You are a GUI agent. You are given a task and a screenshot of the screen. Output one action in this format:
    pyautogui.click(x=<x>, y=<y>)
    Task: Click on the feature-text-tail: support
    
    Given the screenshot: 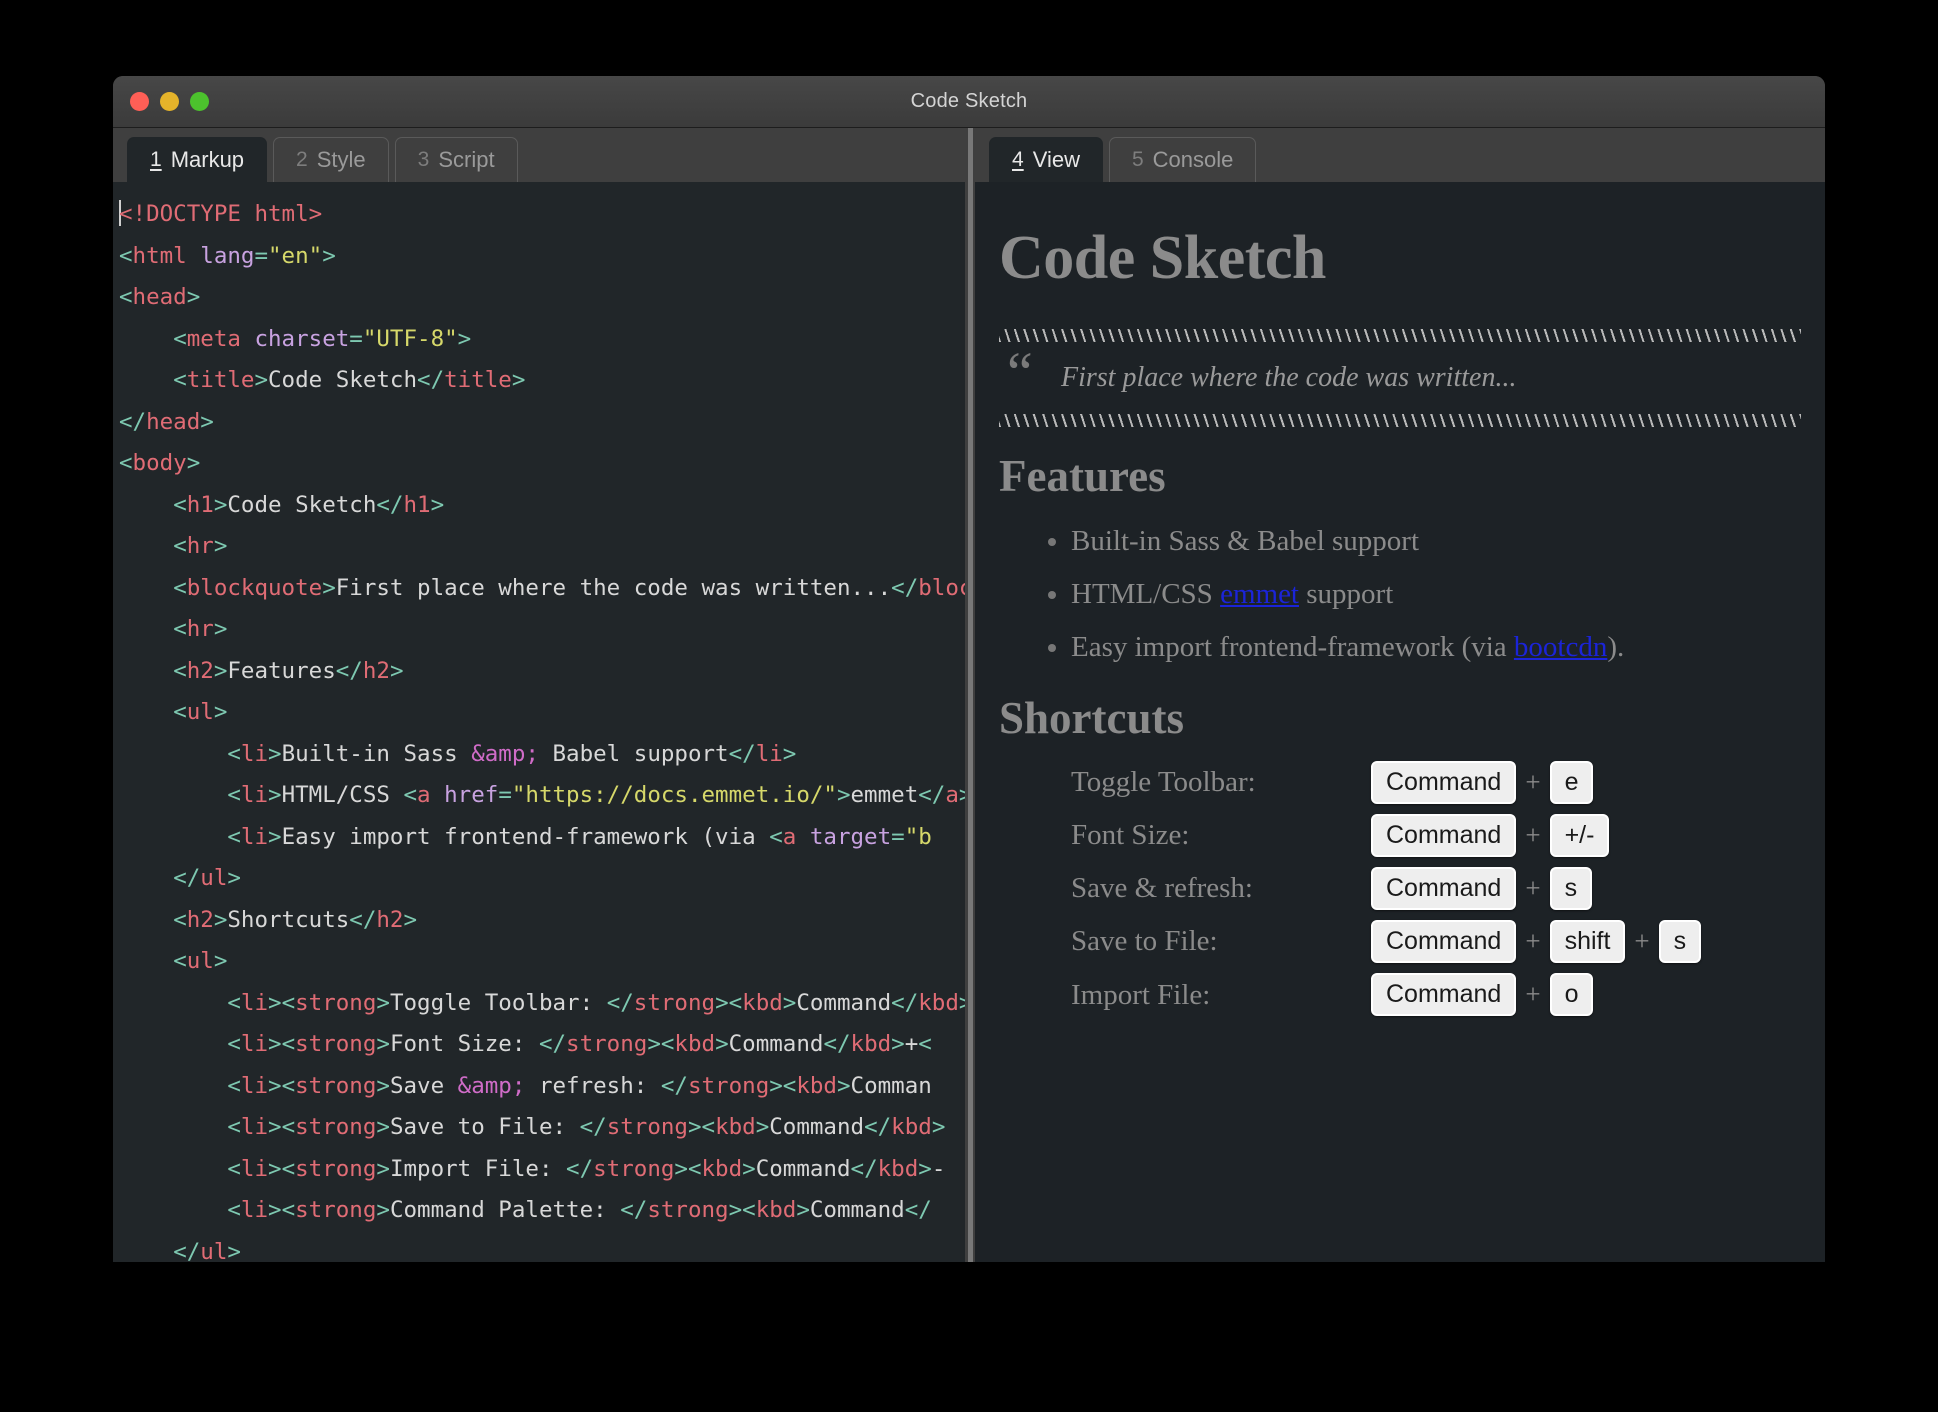 What is the action you would take?
    pyautogui.click(x=1346, y=593)
    